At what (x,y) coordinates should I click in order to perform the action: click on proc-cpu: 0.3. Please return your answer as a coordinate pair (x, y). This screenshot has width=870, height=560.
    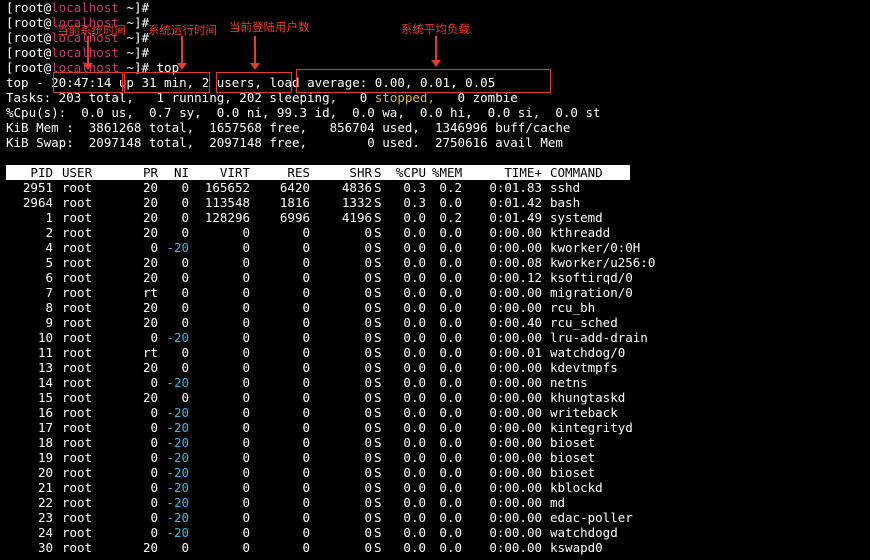
    Looking at the image, I should click on (414, 202).